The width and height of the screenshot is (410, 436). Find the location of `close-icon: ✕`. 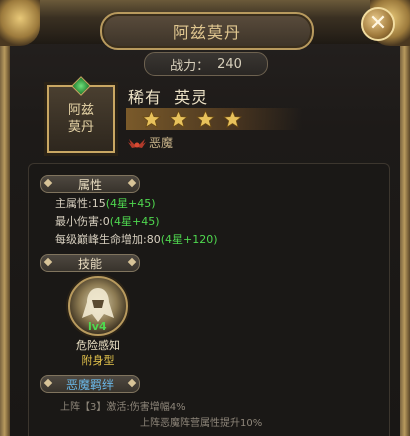

close-icon: ✕ is located at coordinates (378, 23).